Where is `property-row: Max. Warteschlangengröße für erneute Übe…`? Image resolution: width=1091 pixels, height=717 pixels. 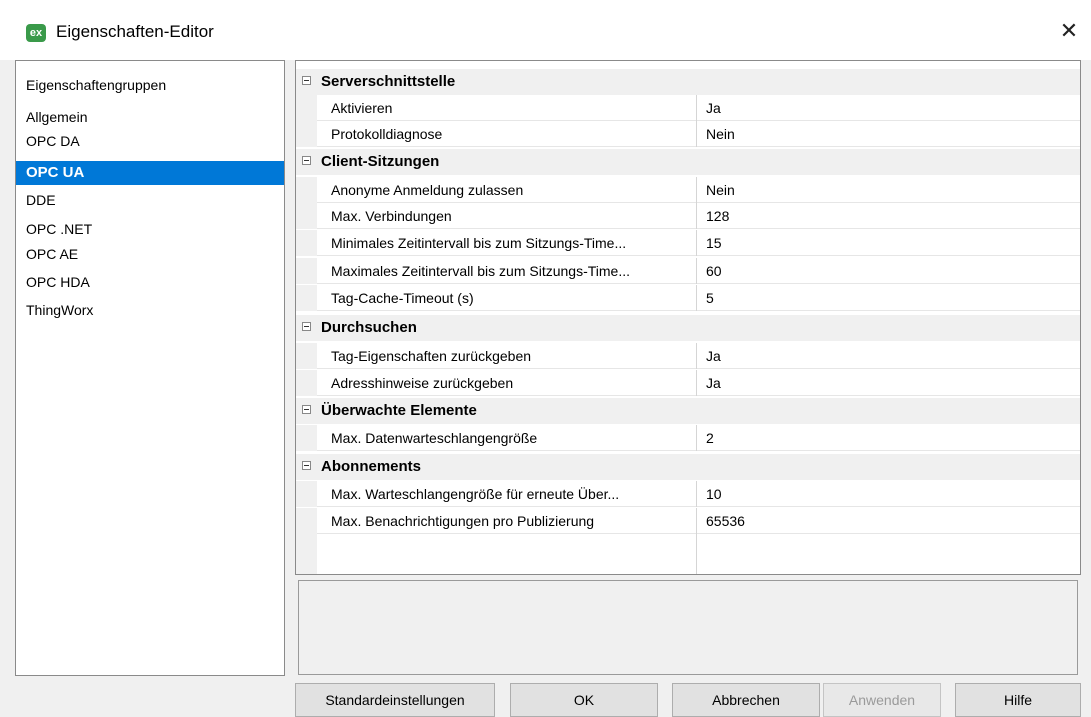
property-row: Max. Warteschlangengröße für erneute Übe… is located at coordinates (688, 494).